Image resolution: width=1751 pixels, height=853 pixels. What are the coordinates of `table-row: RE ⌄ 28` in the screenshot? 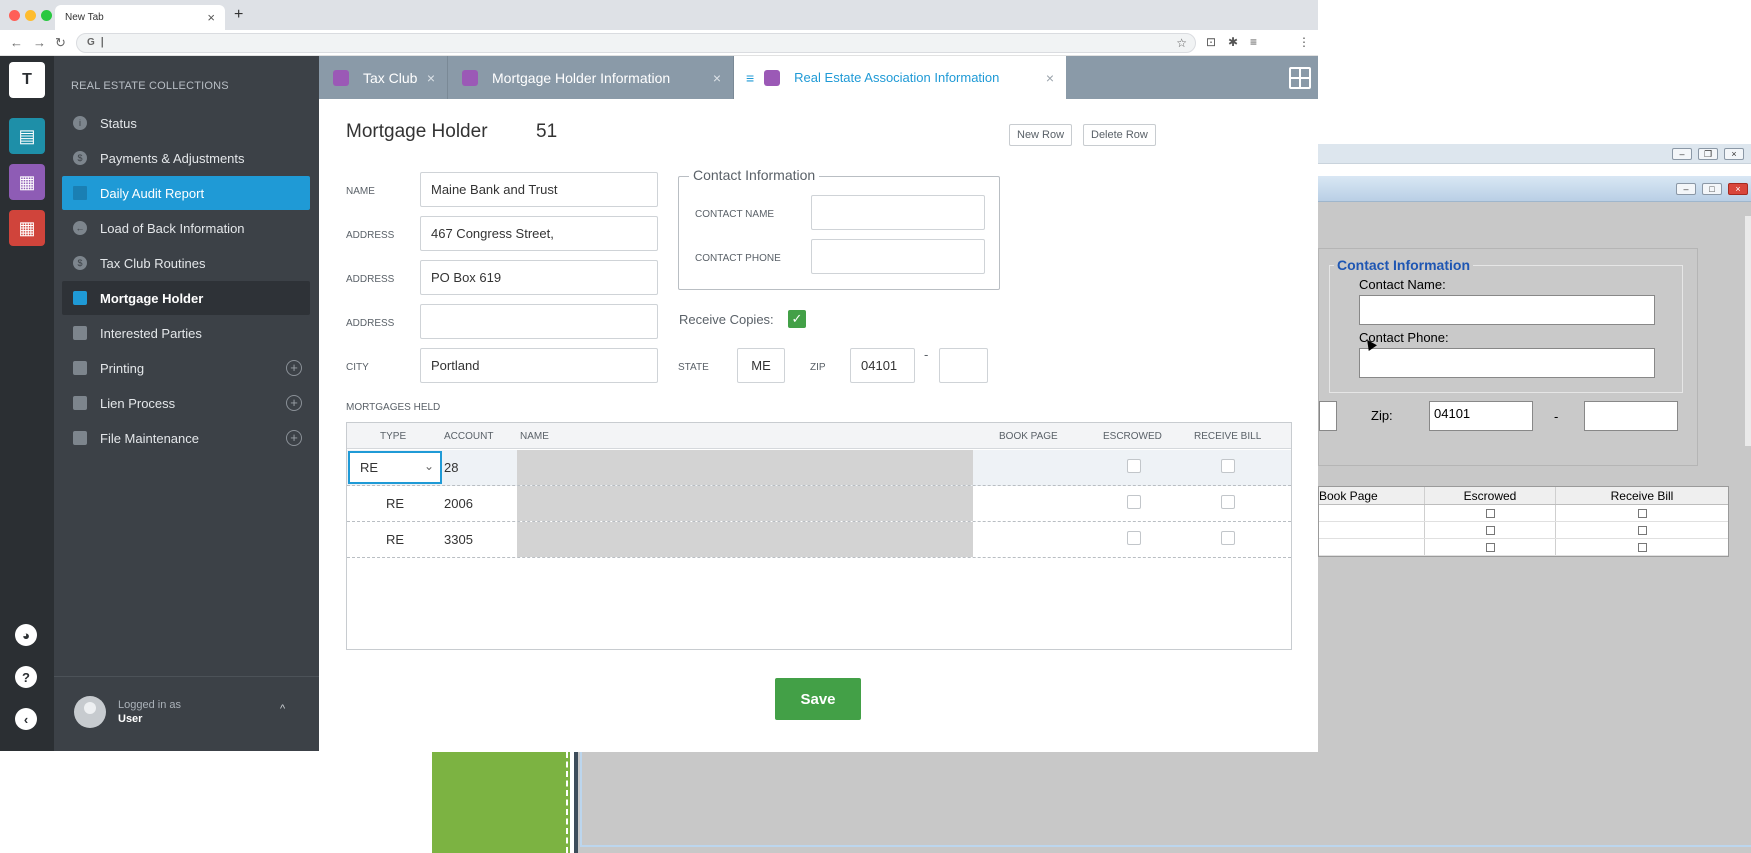 It's located at (819, 468).